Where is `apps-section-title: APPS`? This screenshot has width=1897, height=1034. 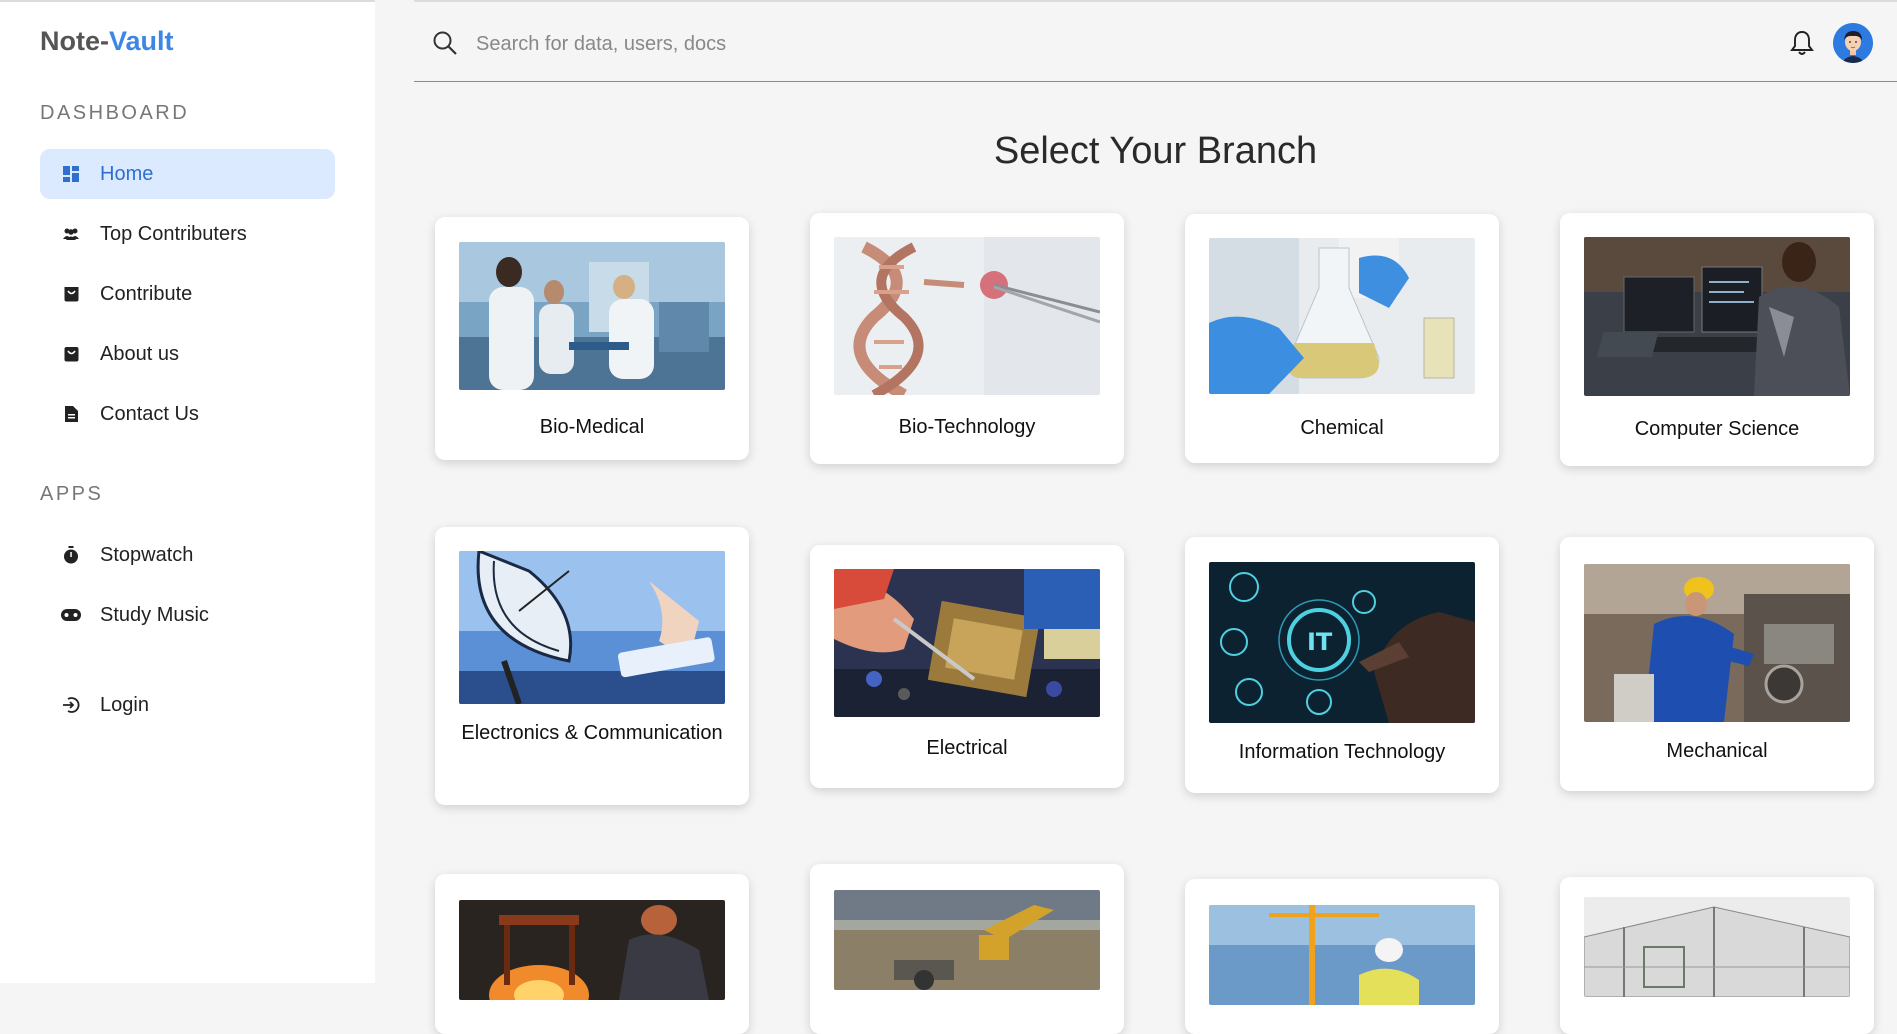 apps-section-title: APPS is located at coordinates (72, 494).